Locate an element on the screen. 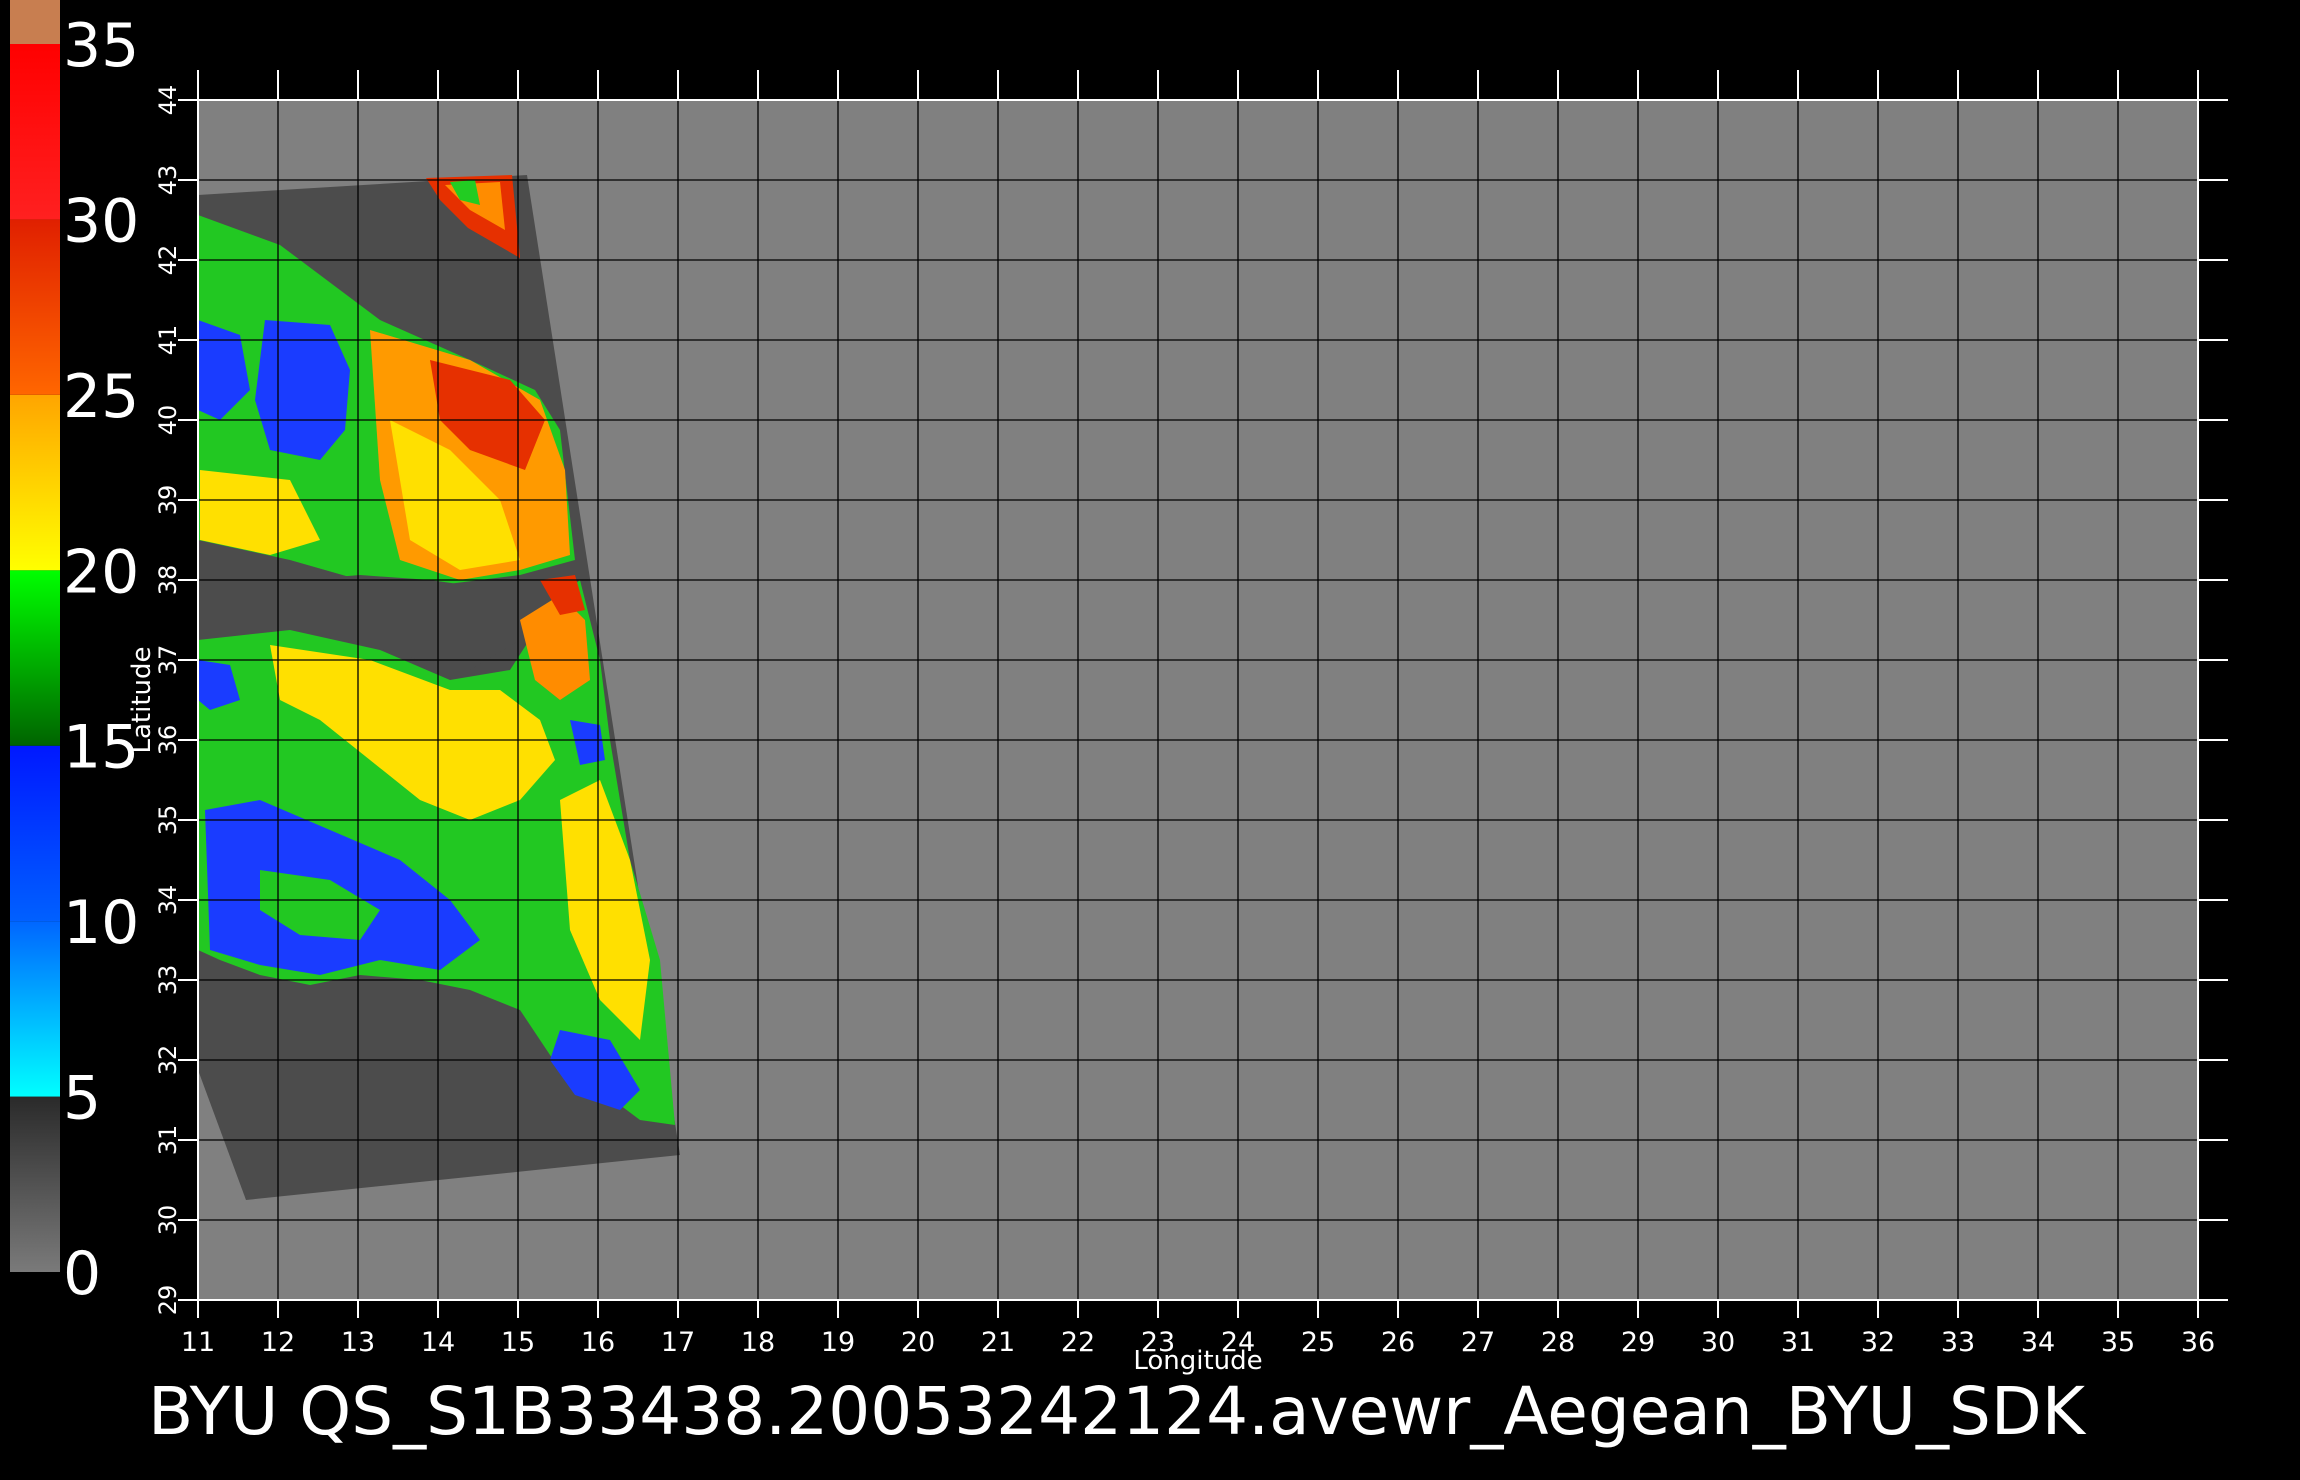  colorbar: 05101520253035 is located at coordinates (74, 654).